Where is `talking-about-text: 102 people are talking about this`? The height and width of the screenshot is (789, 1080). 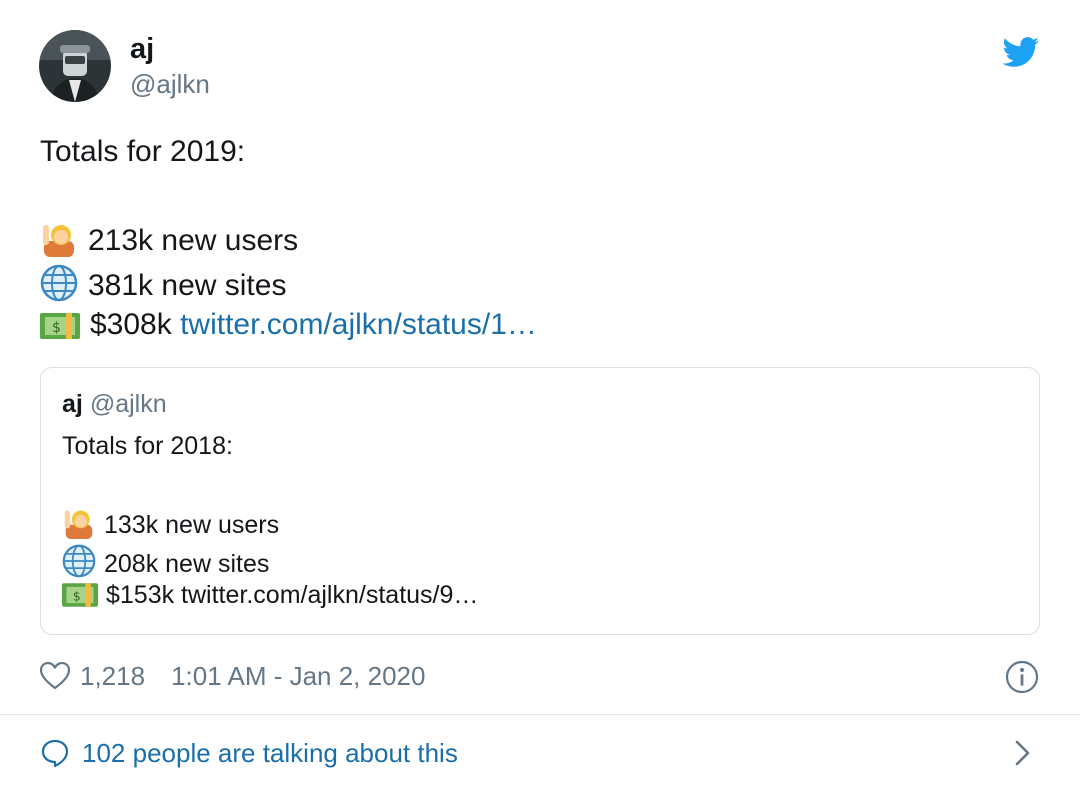
talking-about-text: 102 people are talking about this is located at coordinates (270, 753).